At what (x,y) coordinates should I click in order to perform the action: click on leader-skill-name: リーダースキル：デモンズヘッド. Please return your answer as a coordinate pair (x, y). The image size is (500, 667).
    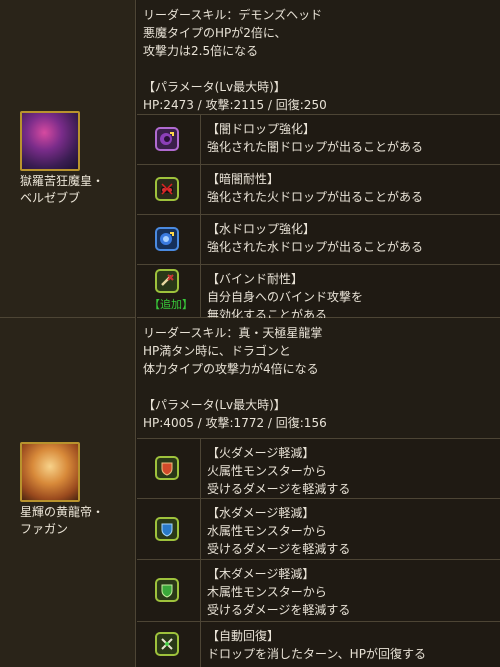
    Looking at the image, I should click on (233, 15).